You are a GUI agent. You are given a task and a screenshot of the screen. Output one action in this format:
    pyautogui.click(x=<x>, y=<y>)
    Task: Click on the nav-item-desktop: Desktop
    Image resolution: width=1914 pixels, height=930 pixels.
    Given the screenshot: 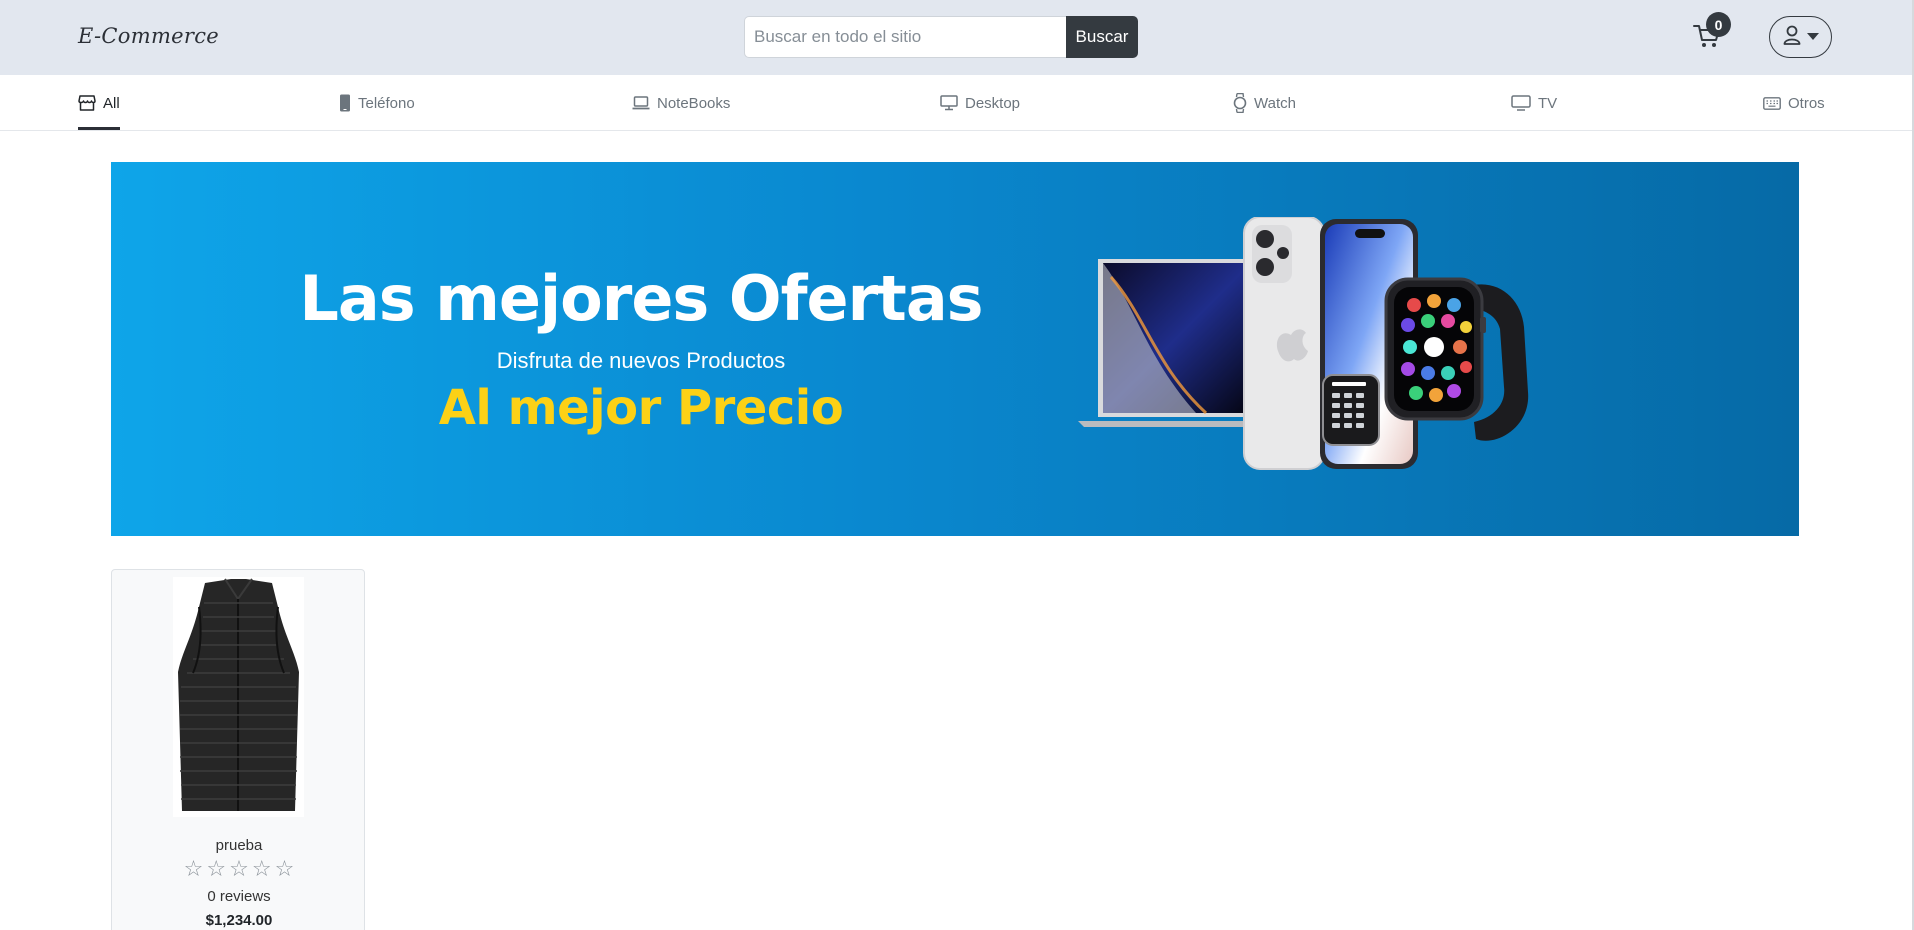 What is the action you would take?
    pyautogui.click(x=980, y=103)
    